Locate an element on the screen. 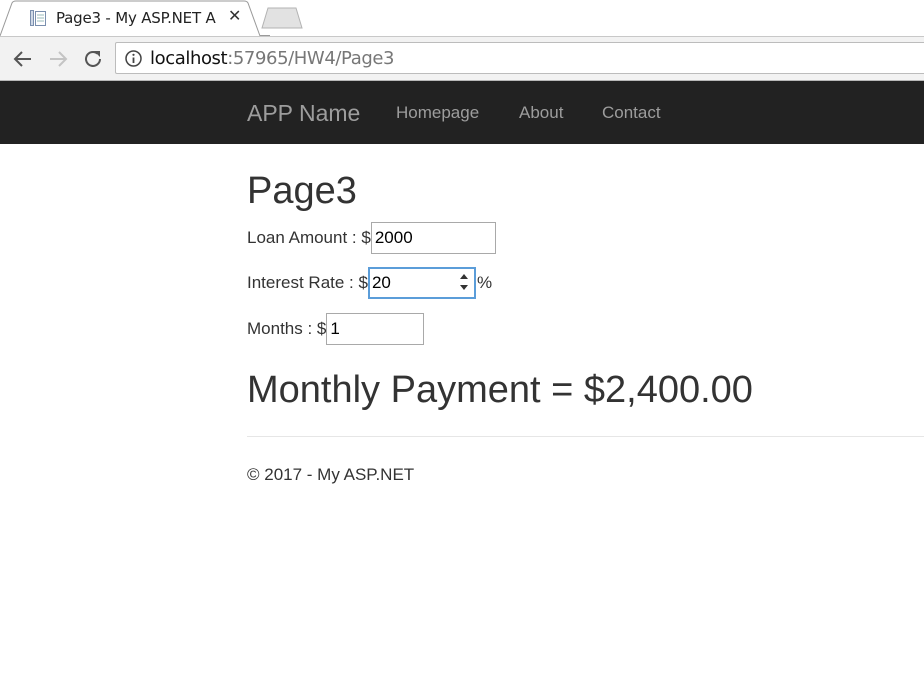 This screenshot has width=924, height=687. site-navbar: APP Name Homepage About Contact is located at coordinates (462, 112).